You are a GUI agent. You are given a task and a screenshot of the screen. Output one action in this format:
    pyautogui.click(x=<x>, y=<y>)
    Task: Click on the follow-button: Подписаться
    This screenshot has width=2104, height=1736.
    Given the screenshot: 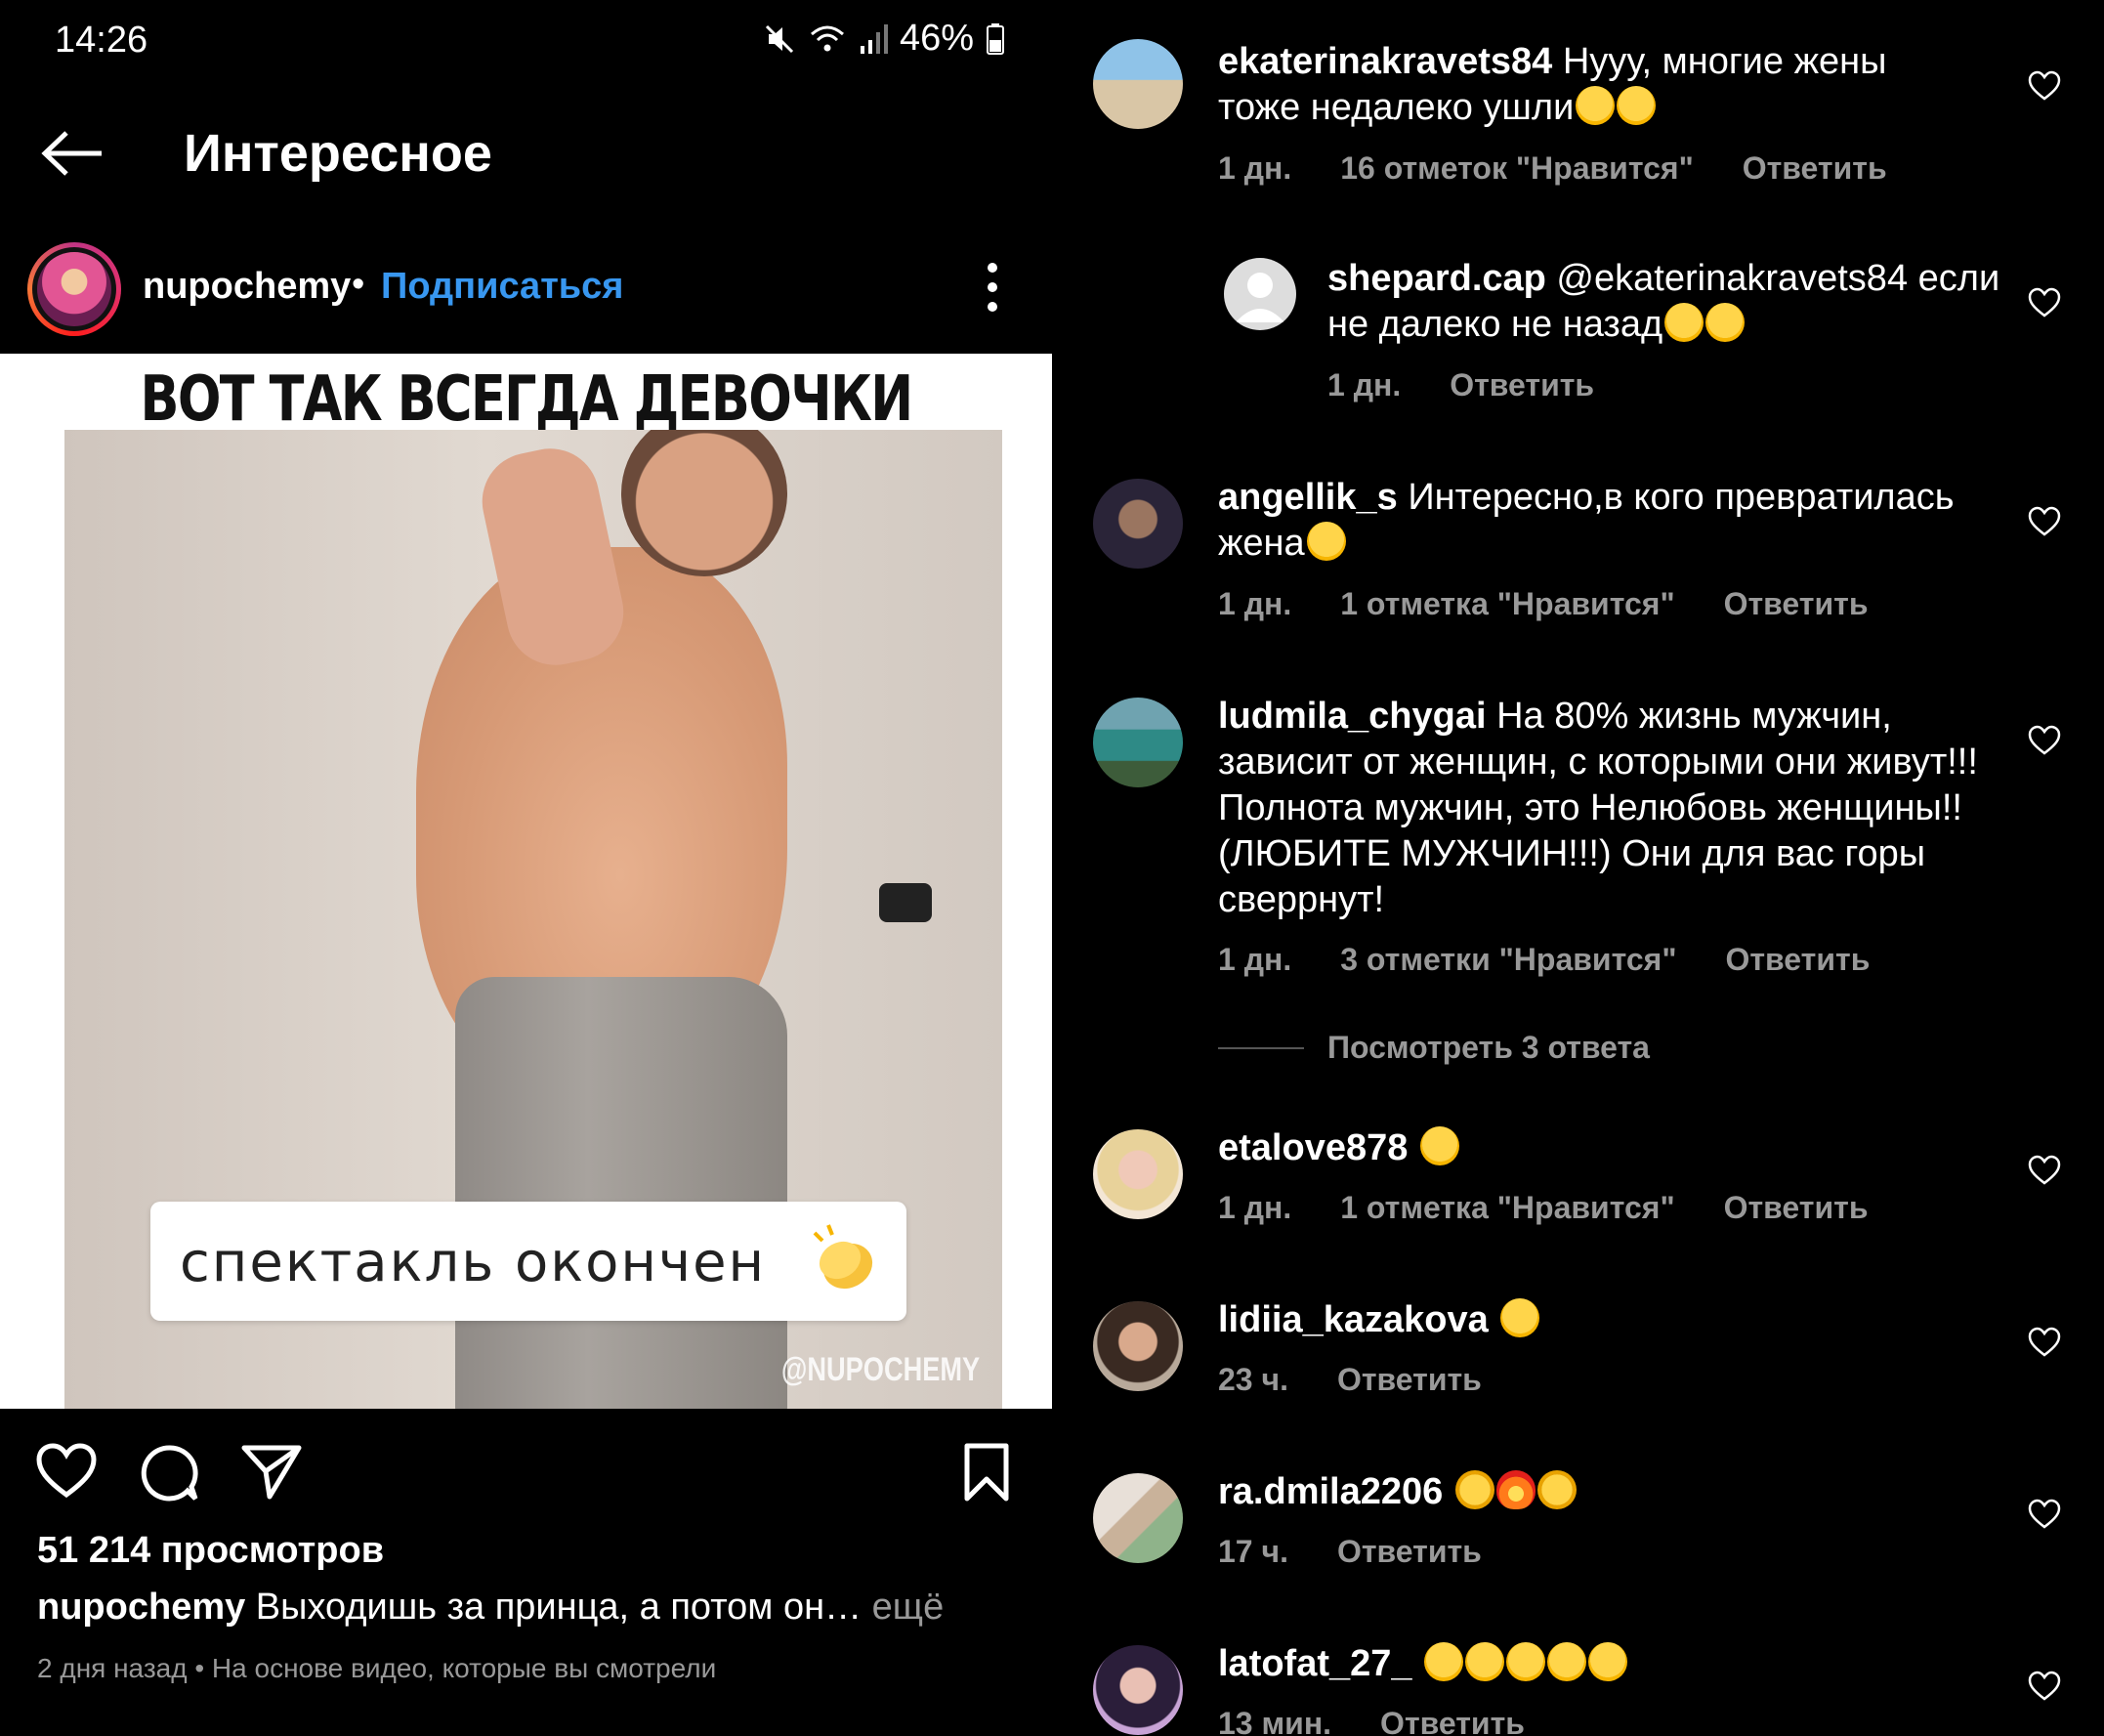 What is the action you would take?
    pyautogui.click(x=502, y=287)
    